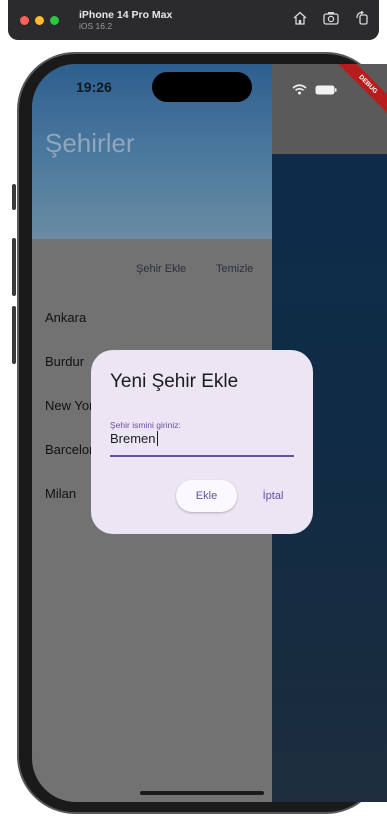  I want to click on wifi-icon, so click(299, 91).